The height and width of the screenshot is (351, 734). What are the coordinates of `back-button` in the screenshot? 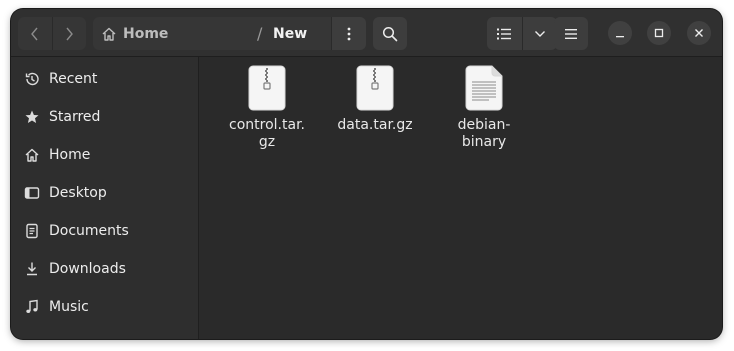 It's located at (35, 33).